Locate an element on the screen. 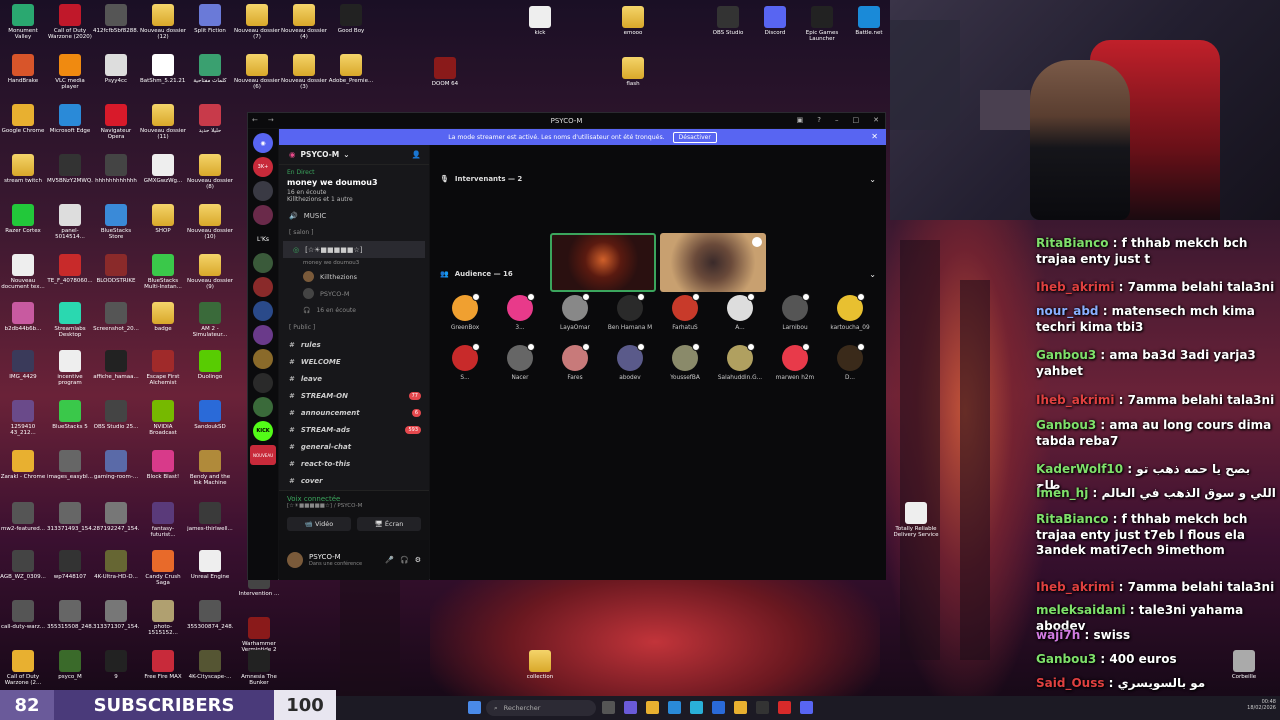 The image size is (1280, 720). desktop-icon: Nouveau dossier (11) is located at coordinates (163, 126).